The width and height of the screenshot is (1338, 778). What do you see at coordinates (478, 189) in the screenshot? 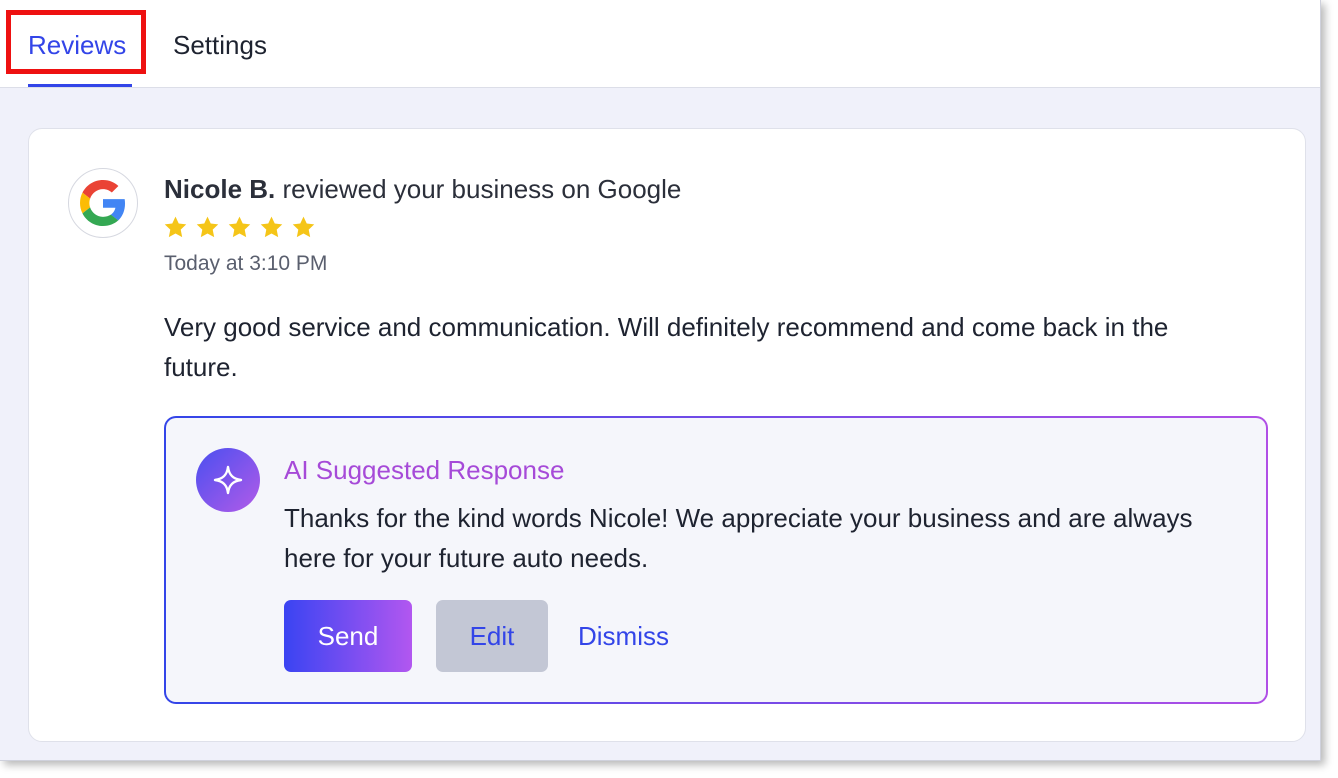
I see `review-action-text: reviewed your business on Google` at bounding box center [478, 189].